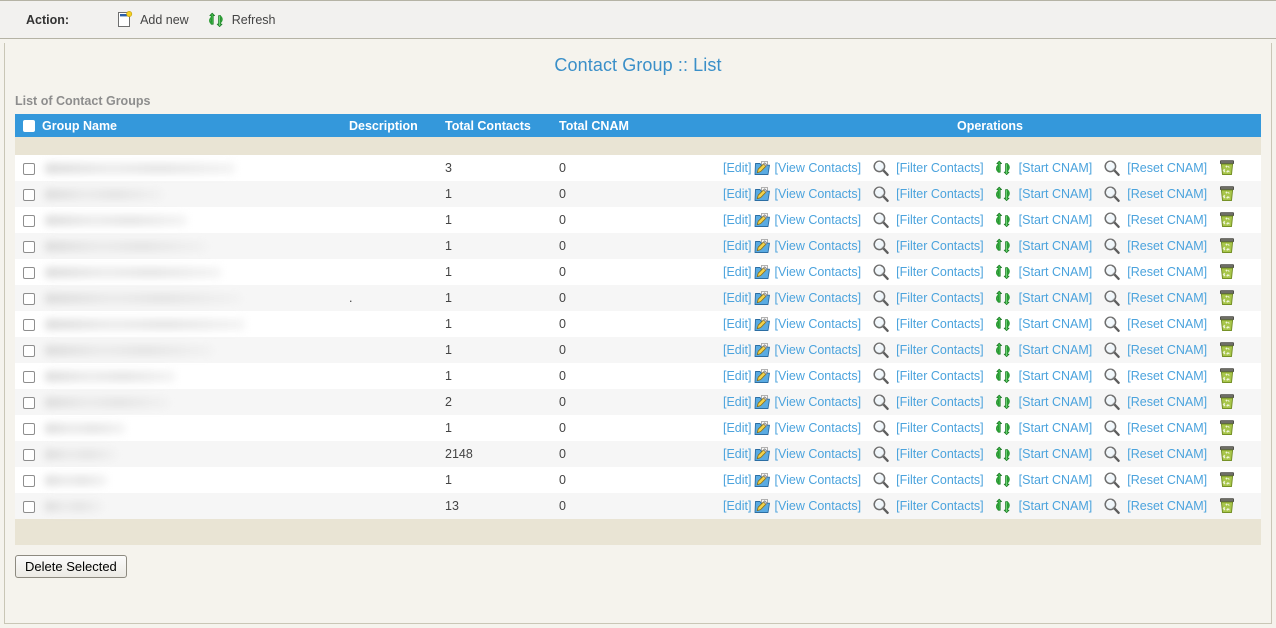 This screenshot has height=628, width=1276. Describe the element at coordinates (639, 125) in the screenshot. I see `header-total-cnam: Total CNAM` at that location.